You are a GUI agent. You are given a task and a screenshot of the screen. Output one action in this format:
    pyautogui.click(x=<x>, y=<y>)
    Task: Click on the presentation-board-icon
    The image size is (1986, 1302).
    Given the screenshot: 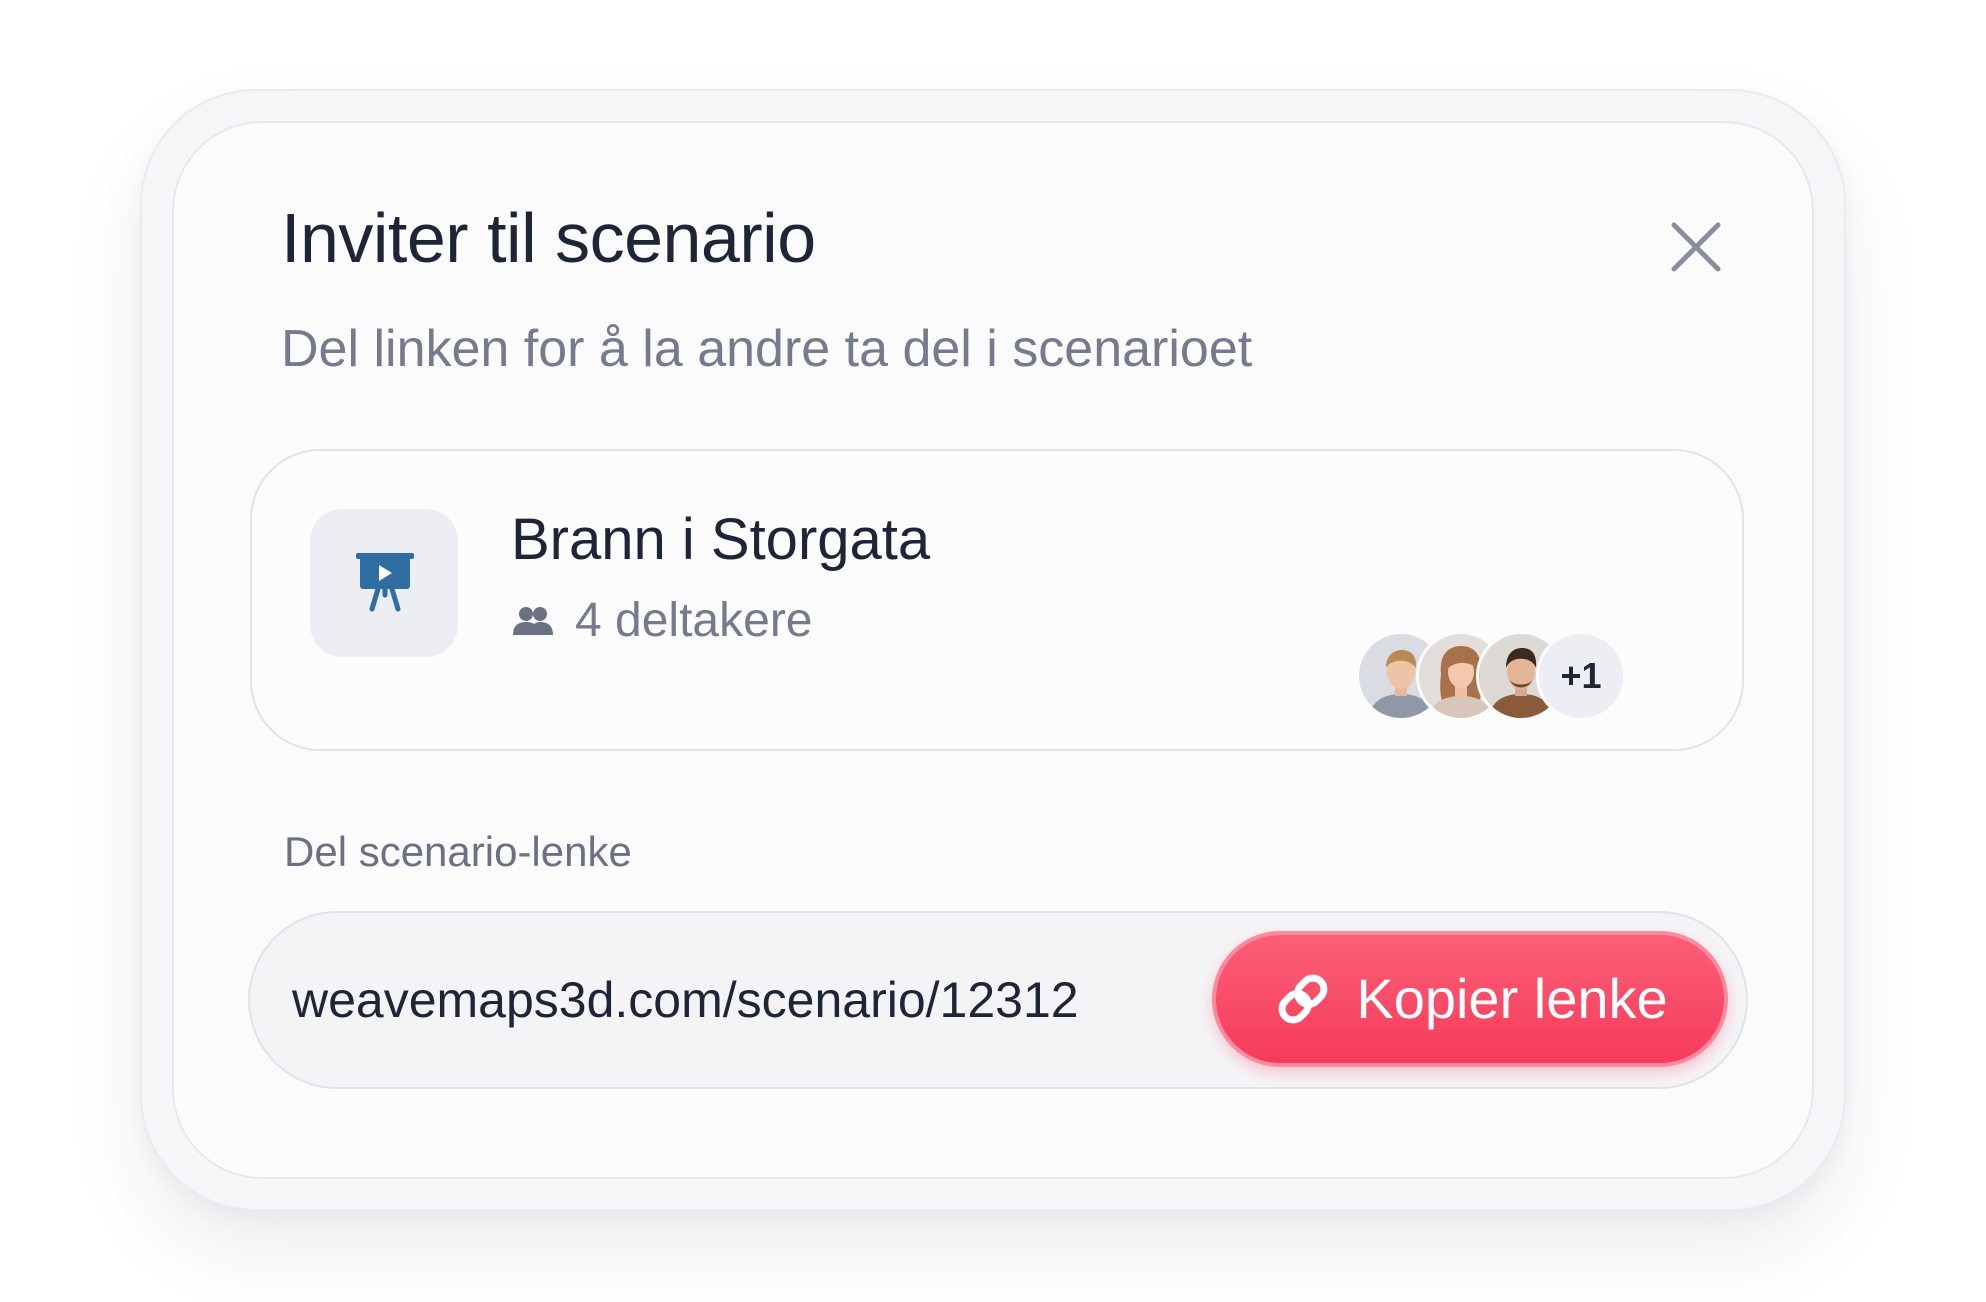 What is the action you would take?
    pyautogui.click(x=385, y=582)
    